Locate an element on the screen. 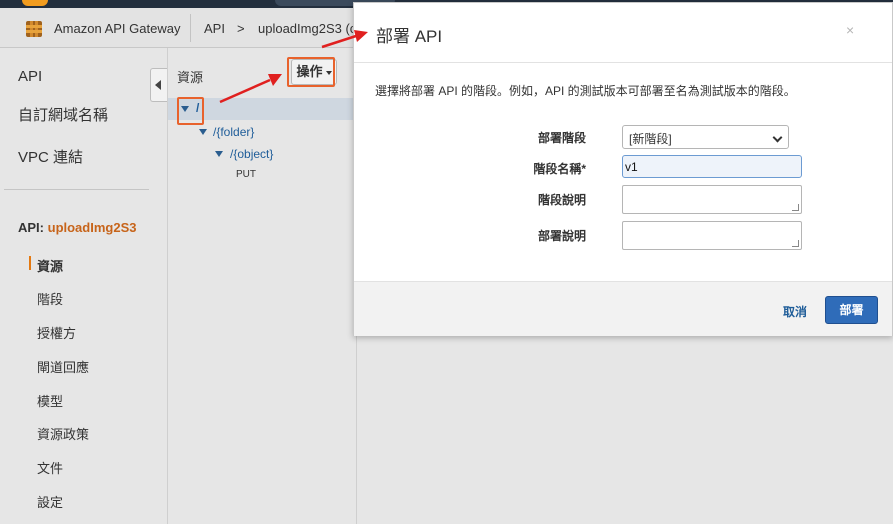  sidebar-item-gateway-responses: 閘道回應 is located at coordinates (63, 366).